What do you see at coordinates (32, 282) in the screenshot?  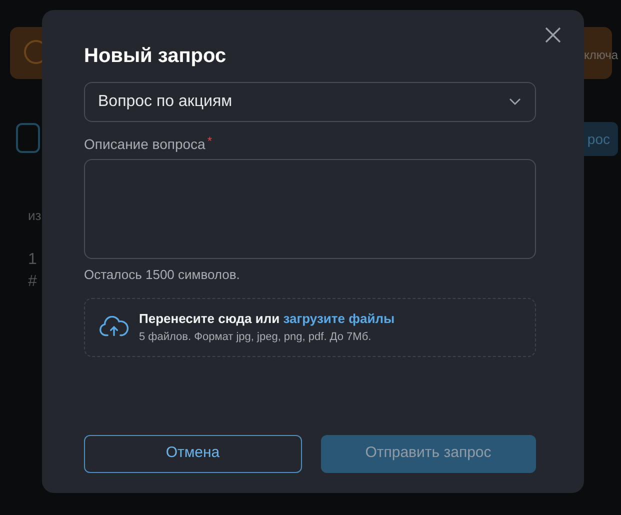 I see `row-text: #` at bounding box center [32, 282].